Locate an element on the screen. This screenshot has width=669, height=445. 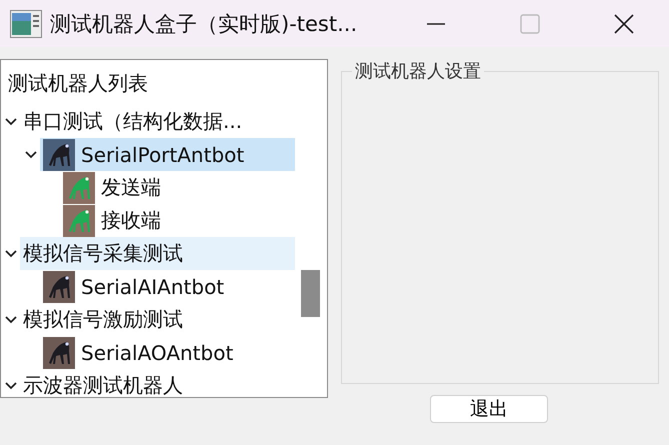
tree-item: SerialAIAntbot is located at coordinates (167, 286).